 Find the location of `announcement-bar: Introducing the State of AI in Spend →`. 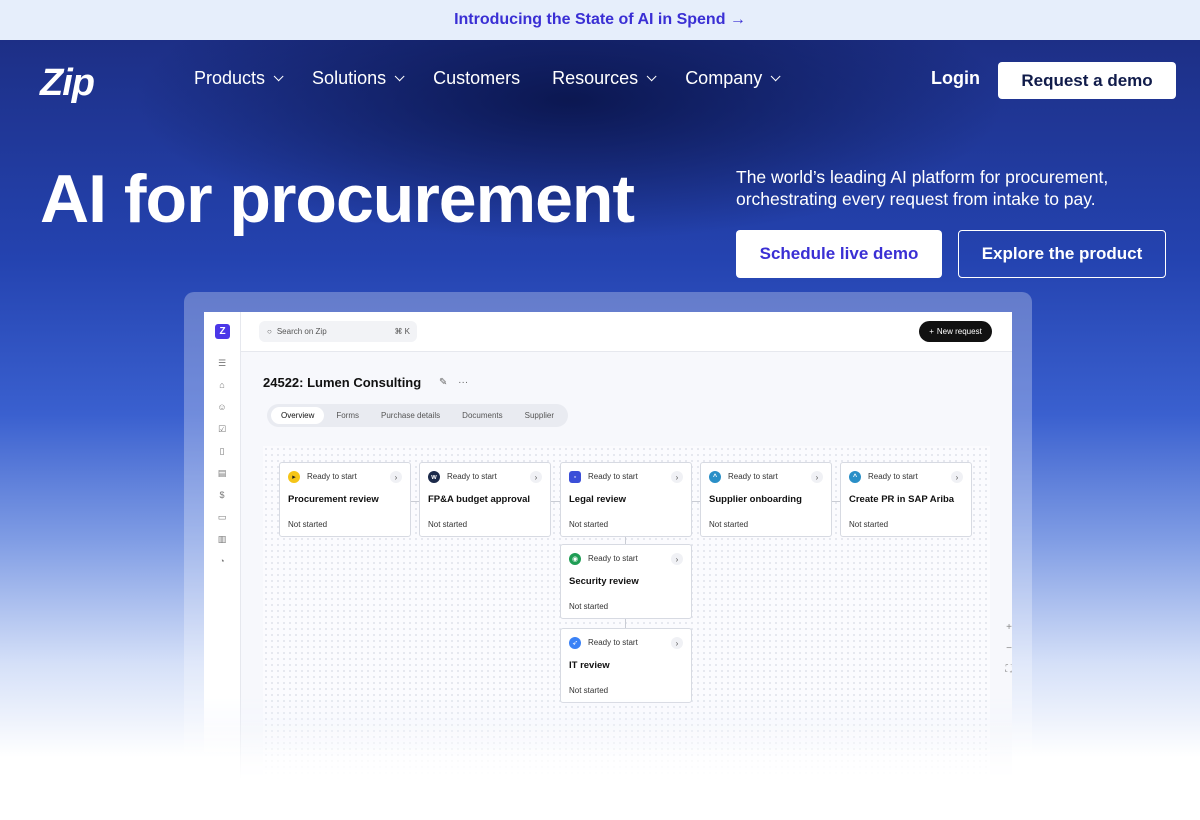

announcement-bar: Introducing the State of AI in Spend → is located at coordinates (600, 20).